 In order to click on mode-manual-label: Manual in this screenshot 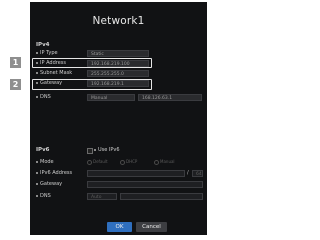, I will do `click(167, 161)`.